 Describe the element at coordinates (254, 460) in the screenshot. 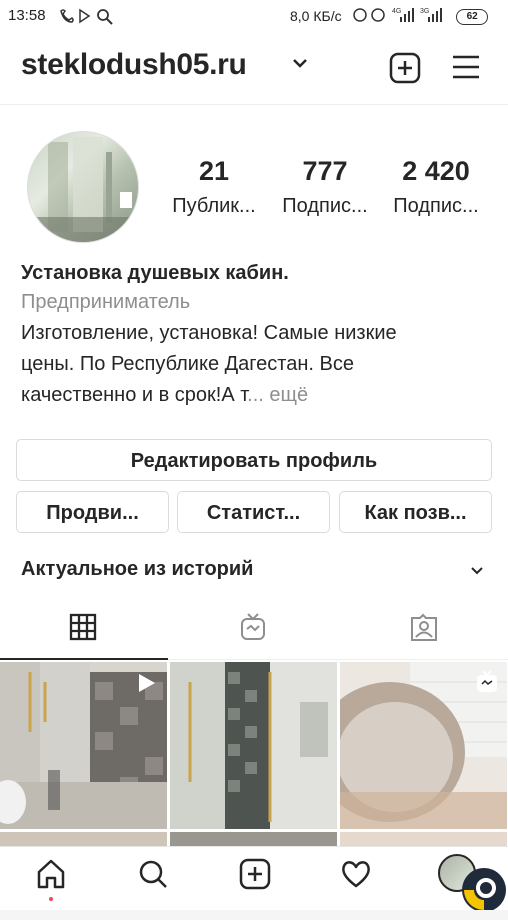

I see `edit-profile-button: Редактировать профиль` at that location.